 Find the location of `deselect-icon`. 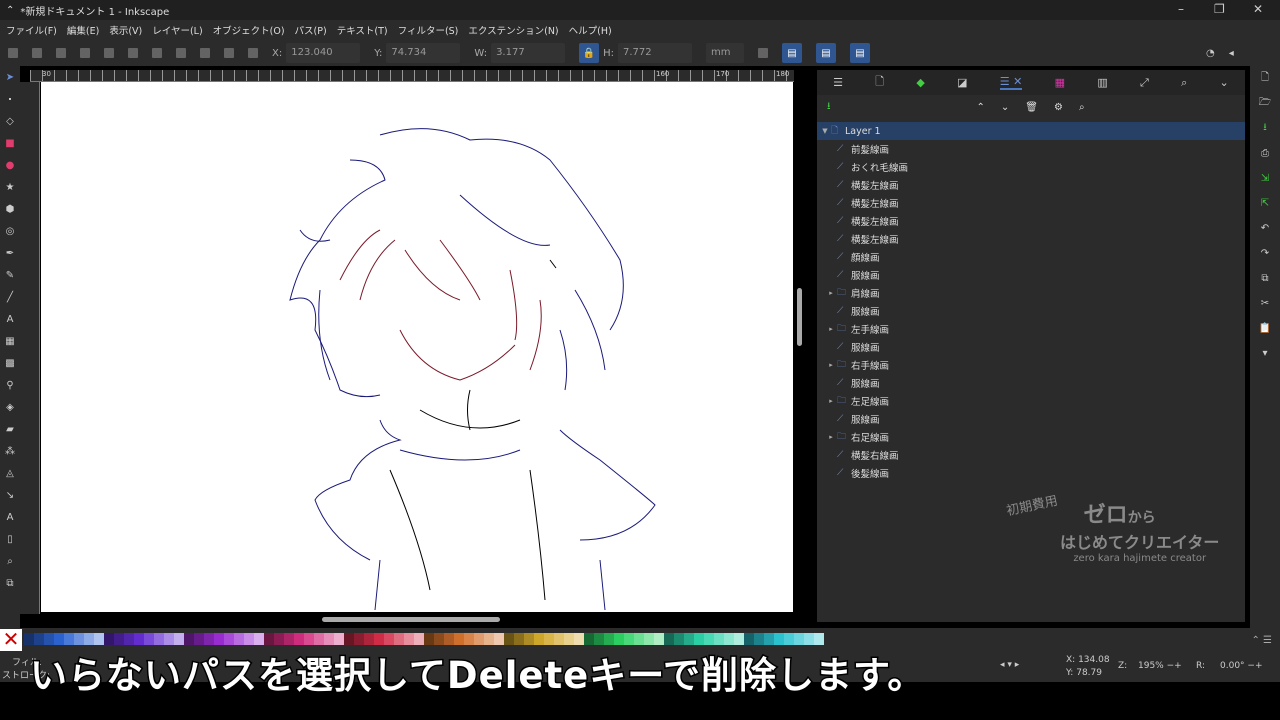

deselect-icon is located at coordinates (61, 53).